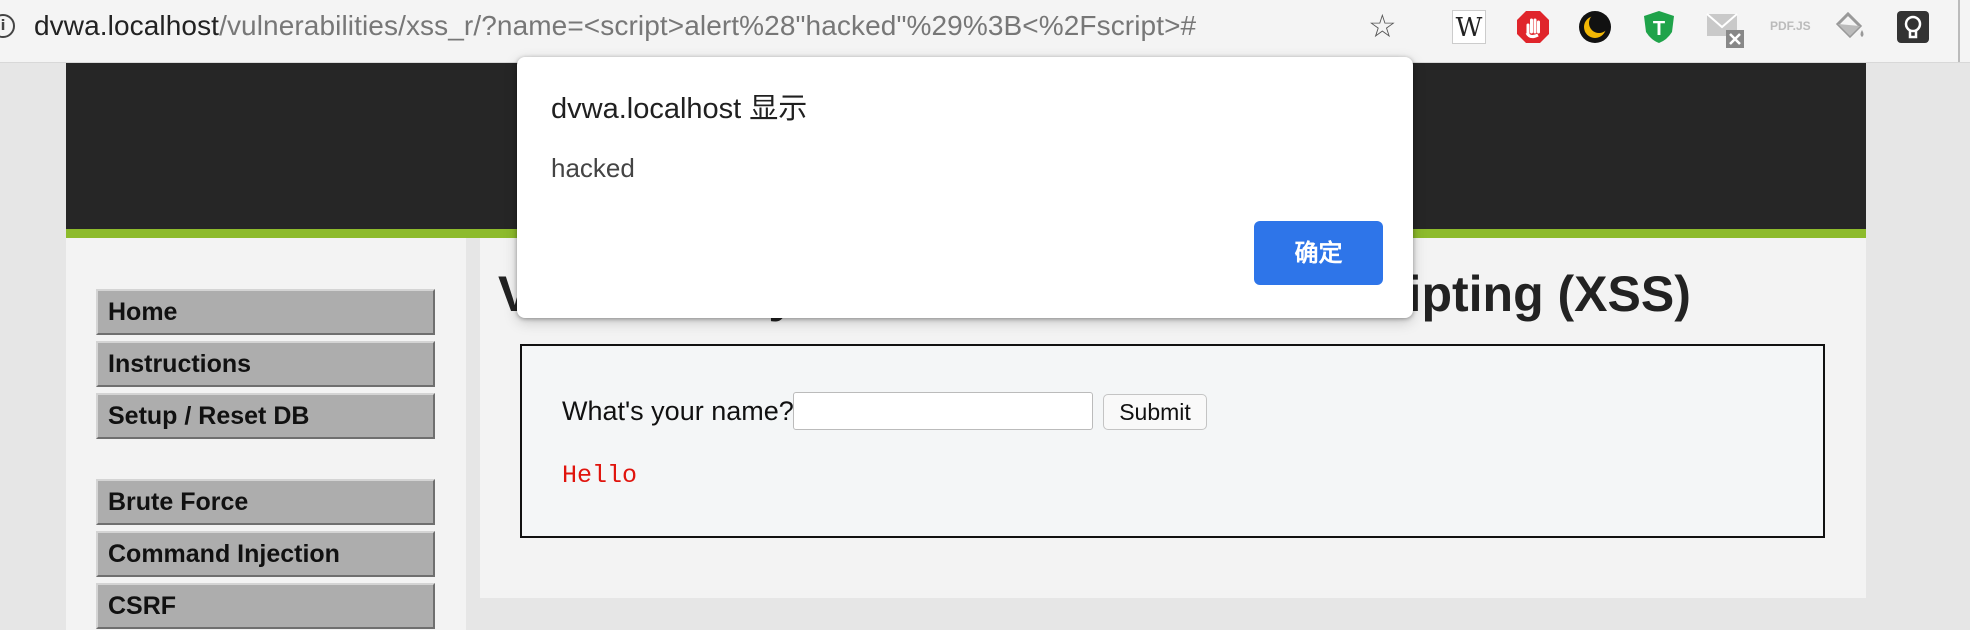 The image size is (1970, 630). I want to click on adblock-stop-hand-icon, so click(1533, 27).